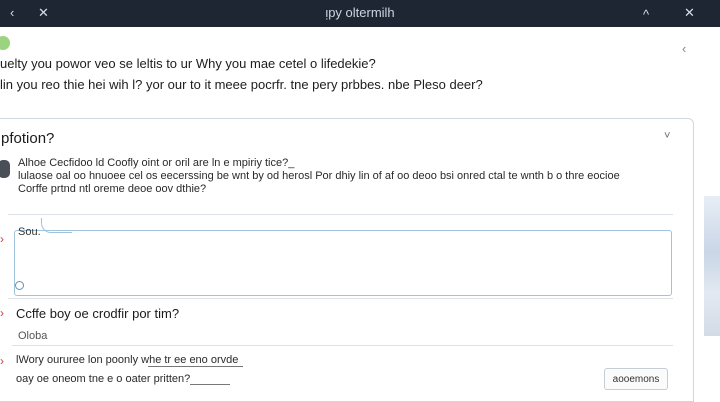 Image resolution: width=720 pixels, height=402 pixels. What do you see at coordinates (112, 189) in the screenshot?
I see `panel-text-line-3: Corffe prtnd ntl oreme deoe oov dthie?` at bounding box center [112, 189].